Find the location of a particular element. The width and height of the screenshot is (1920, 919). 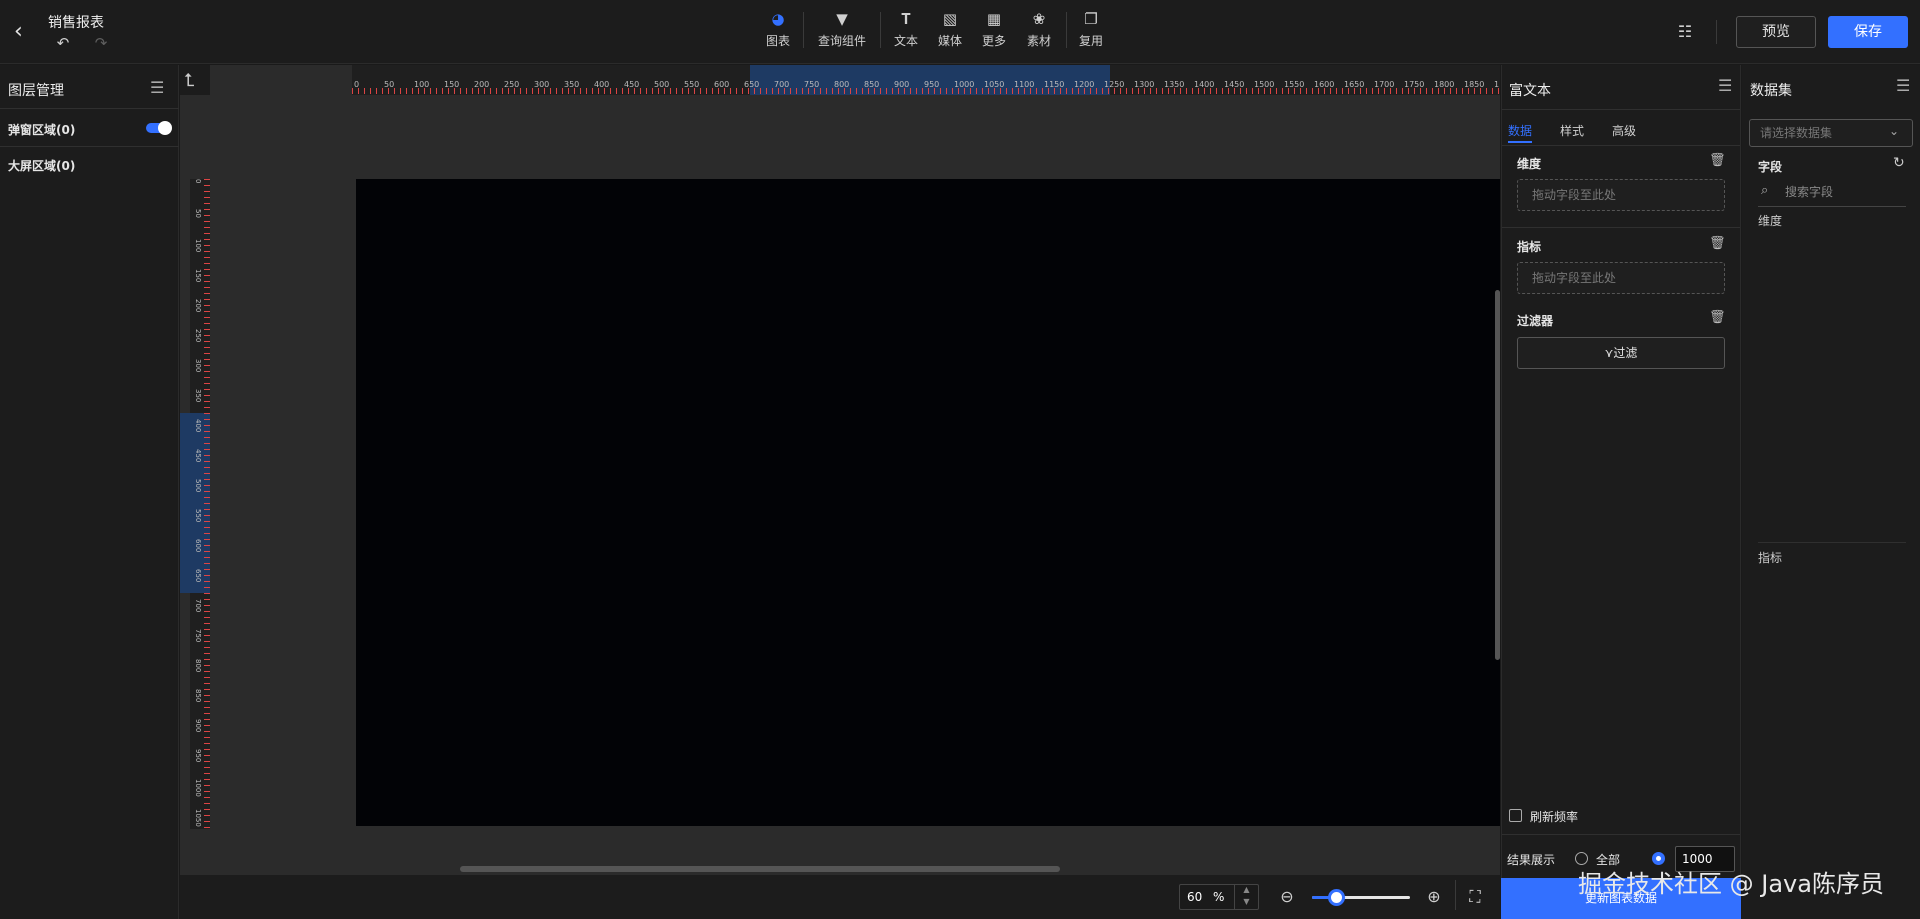

ruler-v-tick-label: 750 is located at coordinates (198, 636).